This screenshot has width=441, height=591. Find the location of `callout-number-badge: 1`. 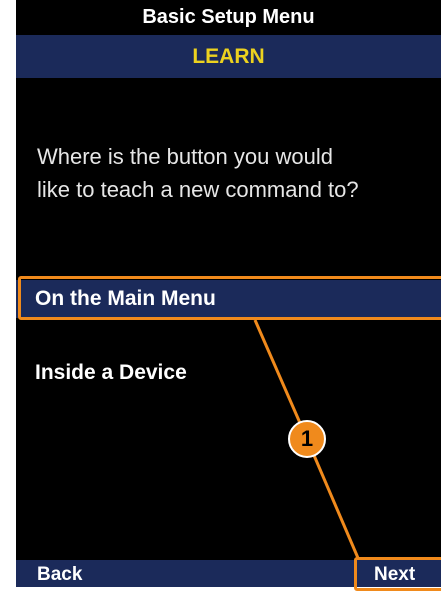

callout-number-badge: 1 is located at coordinates (307, 439).